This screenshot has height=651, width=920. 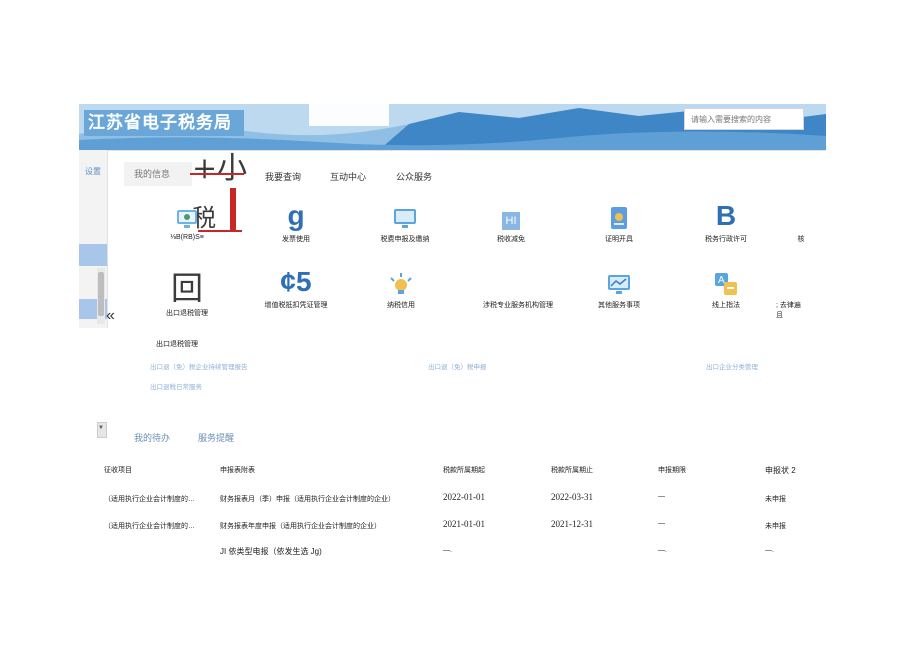 I want to click on status-cell: —., so click(x=769, y=550).